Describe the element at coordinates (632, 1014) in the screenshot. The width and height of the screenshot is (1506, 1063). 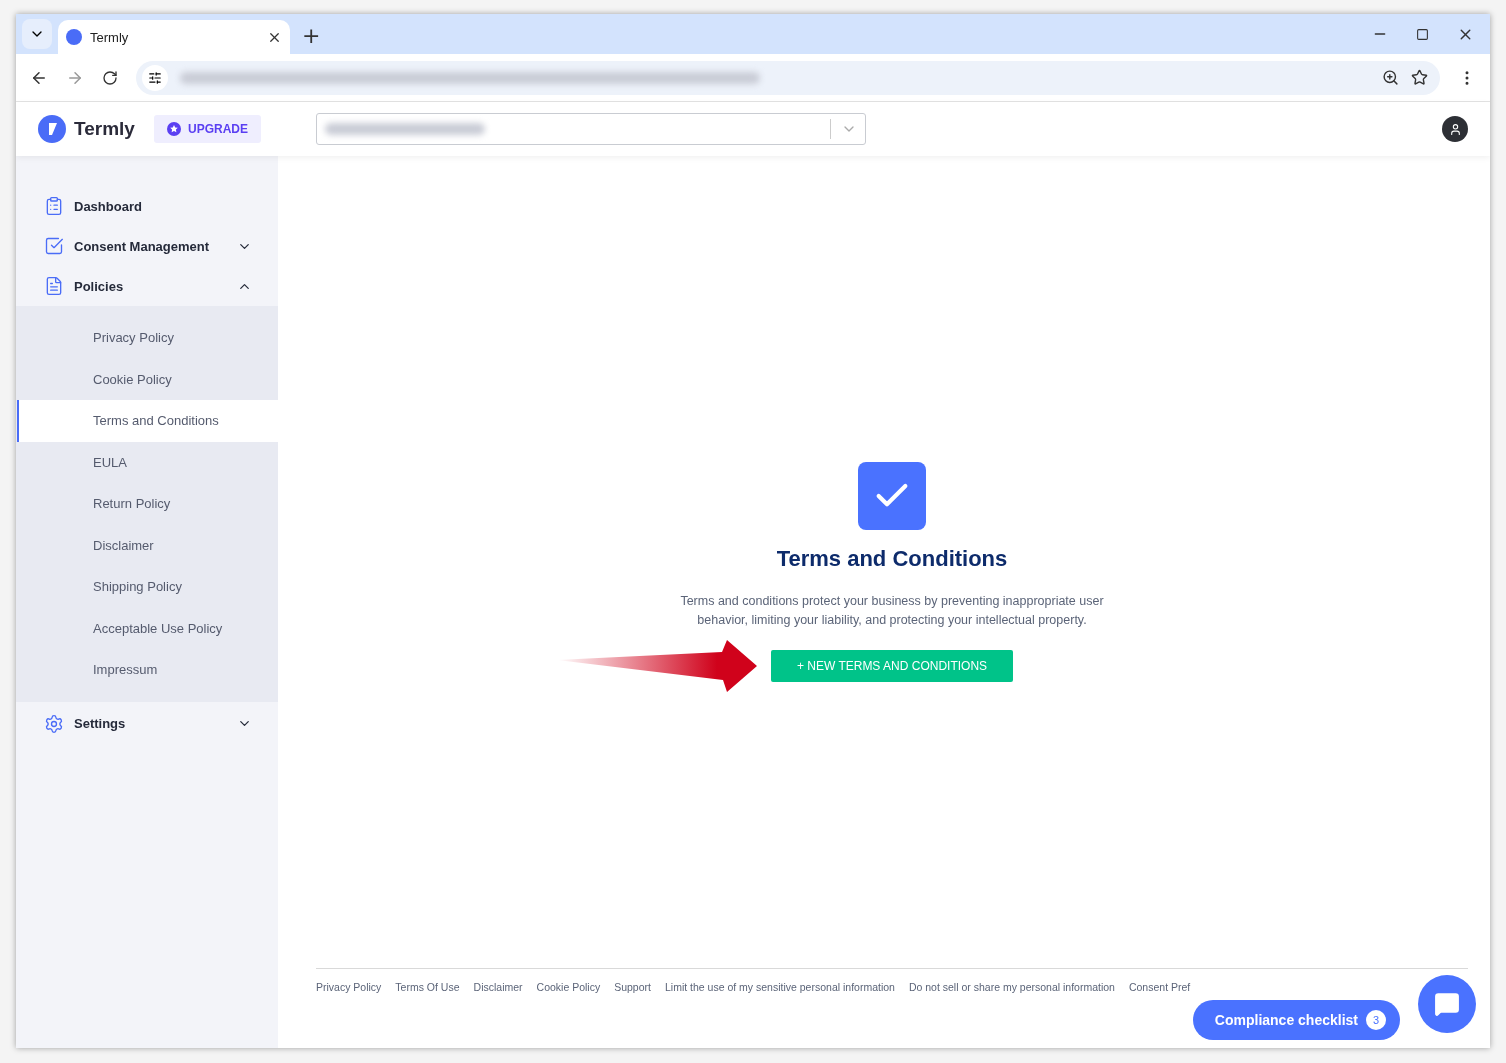
I see `footer-link: Support` at that location.